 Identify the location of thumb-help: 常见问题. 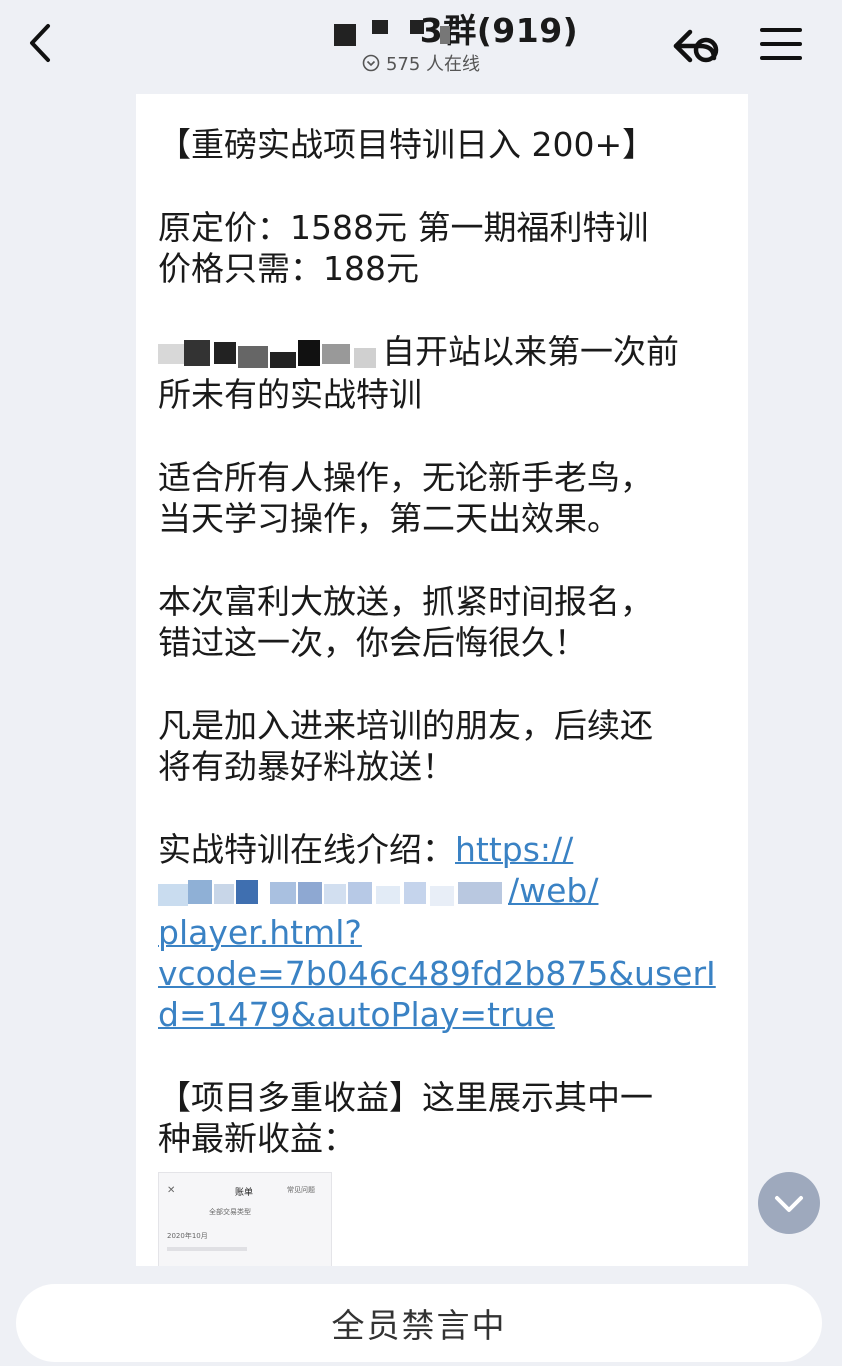
(301, 1190).